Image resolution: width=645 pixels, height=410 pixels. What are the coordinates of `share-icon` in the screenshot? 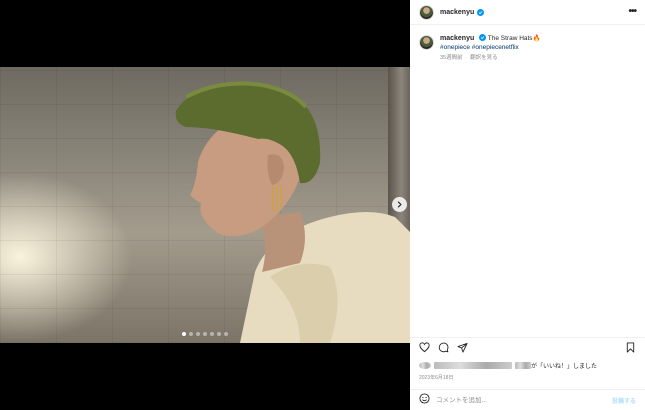 It's located at (462, 347).